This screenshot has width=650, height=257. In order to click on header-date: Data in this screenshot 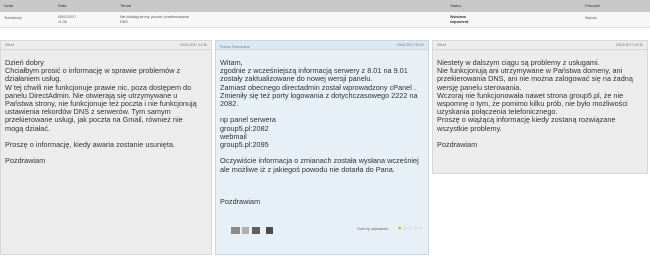, I will do `click(62, 5)`.